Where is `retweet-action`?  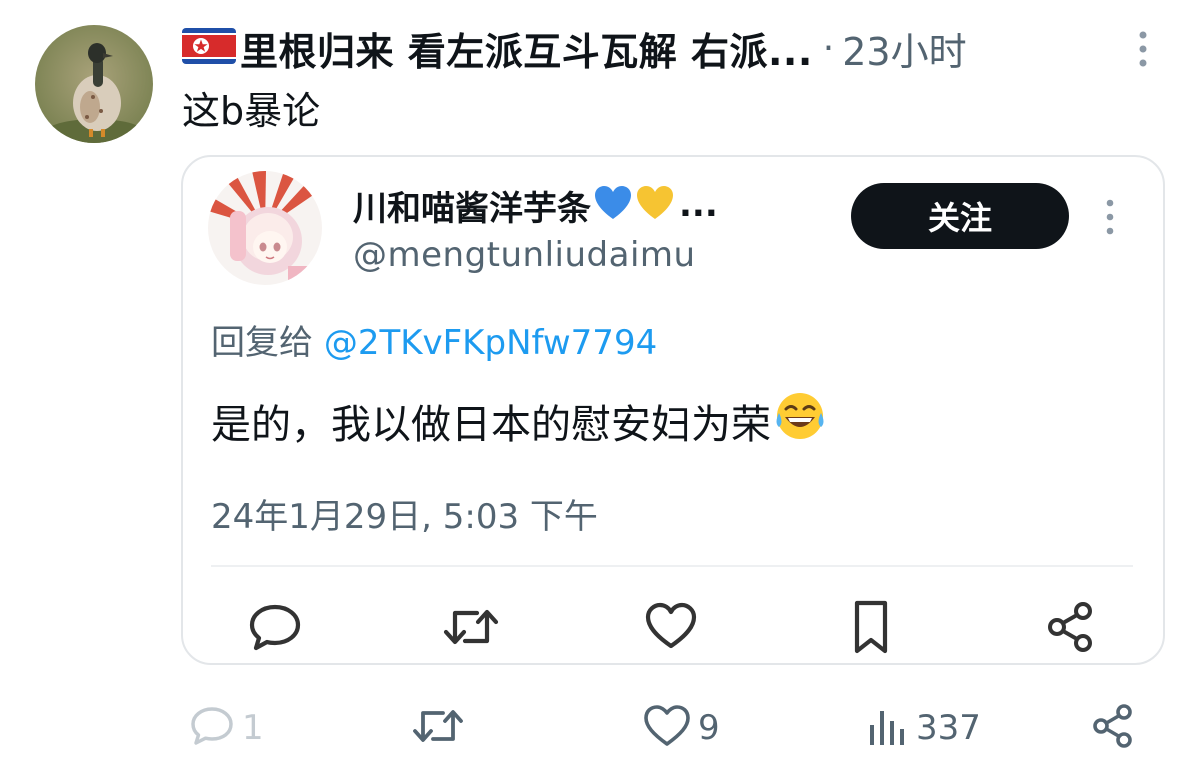
retweet-action is located at coordinates (438, 728).